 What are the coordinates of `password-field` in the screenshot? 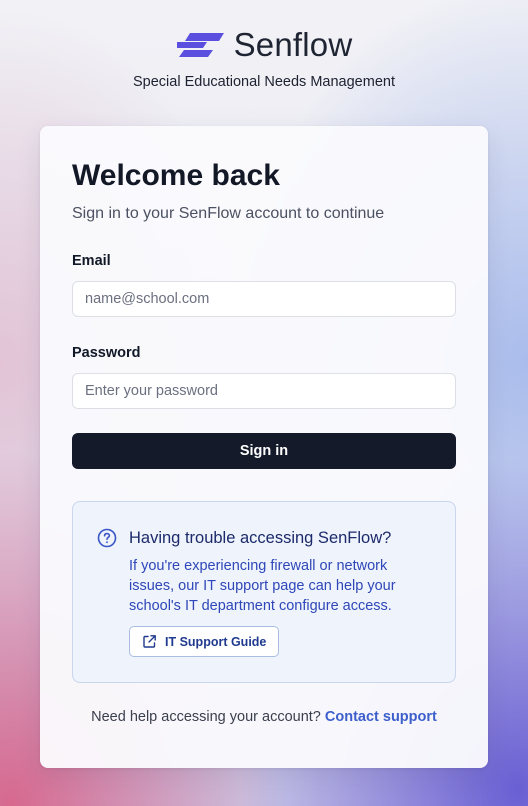 It's located at (264, 391).